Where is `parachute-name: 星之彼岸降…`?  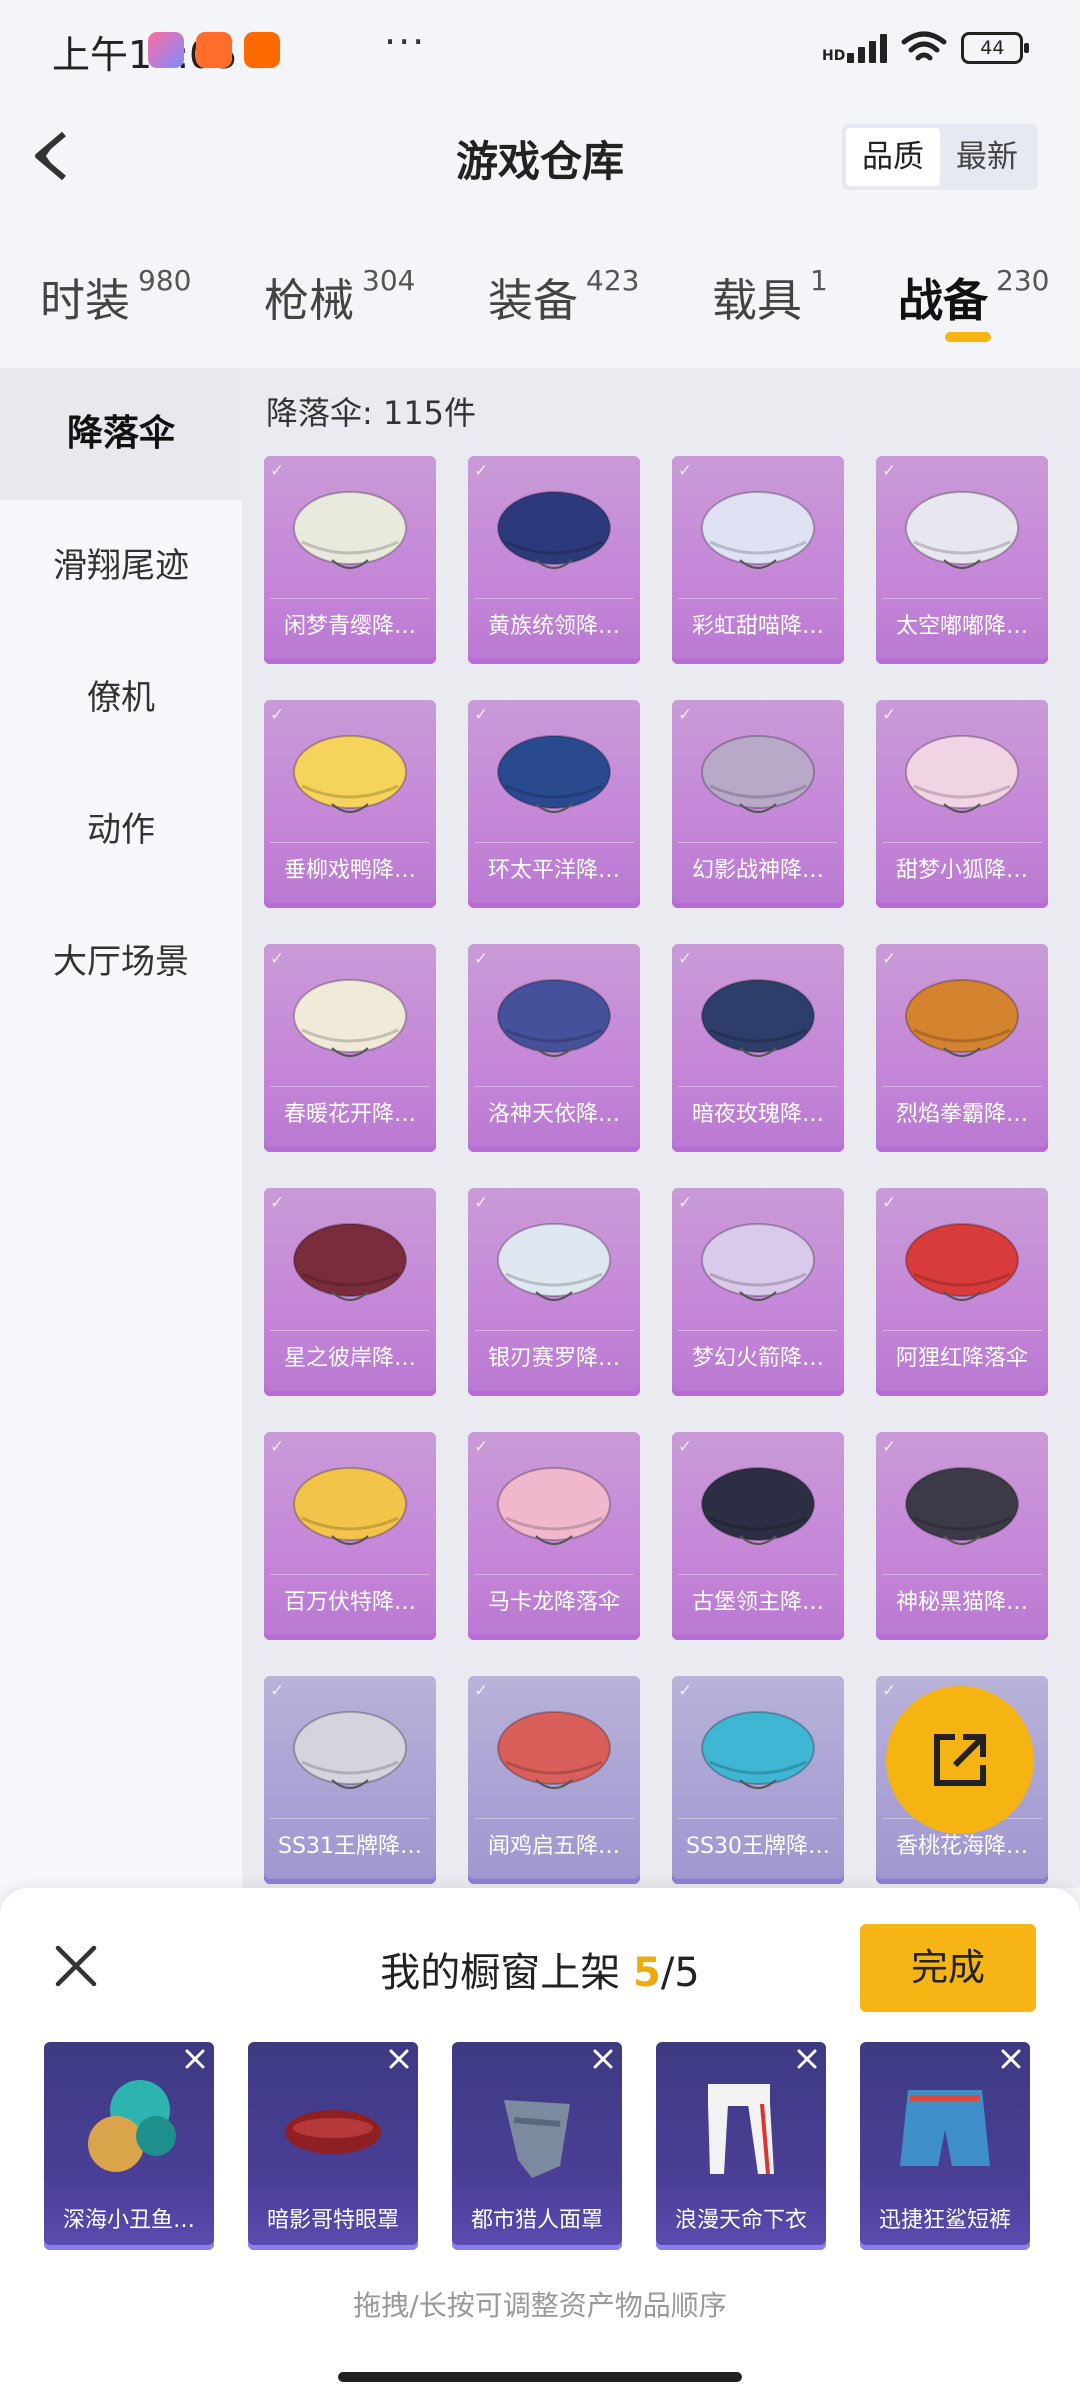
parachute-name: 星之彼岸降… is located at coordinates (349, 1358).